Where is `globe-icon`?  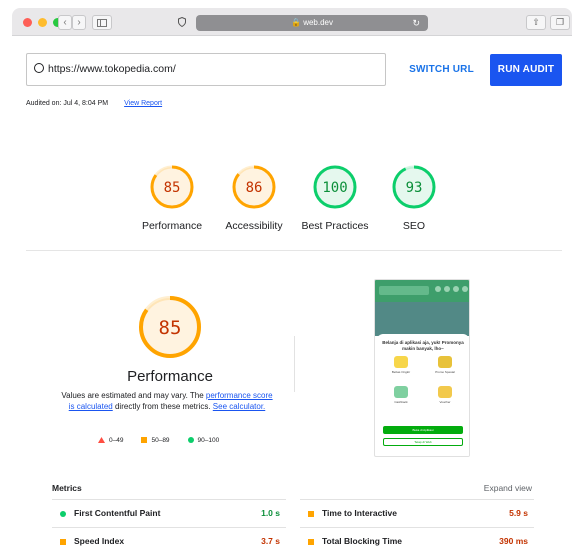
globe-icon is located at coordinates (39, 68).